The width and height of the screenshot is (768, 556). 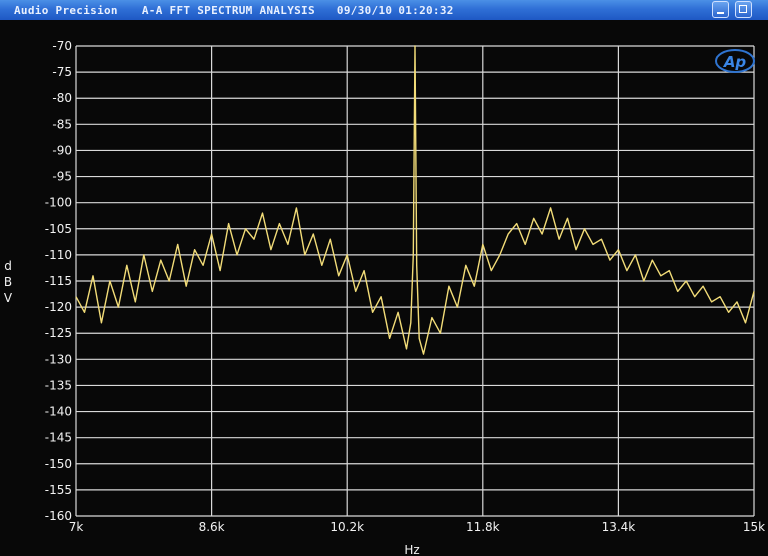 I want to click on y-axis-label-d: d, so click(x=8, y=266).